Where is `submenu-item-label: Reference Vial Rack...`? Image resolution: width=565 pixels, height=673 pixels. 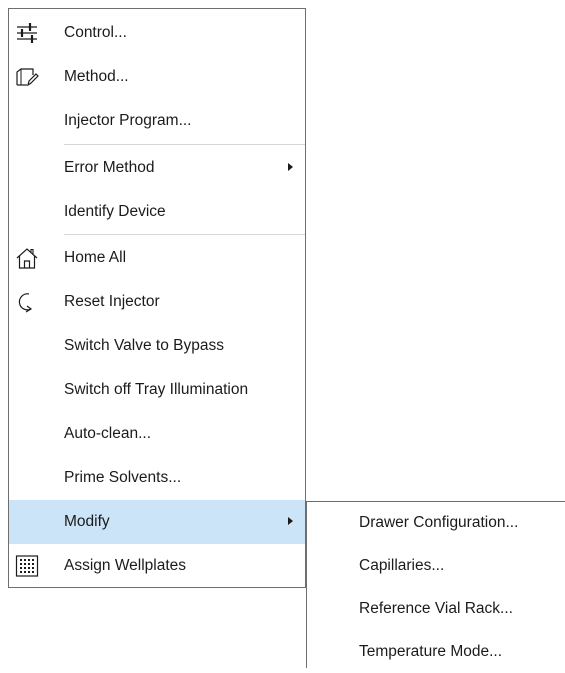 submenu-item-label: Reference Vial Rack... is located at coordinates (436, 608).